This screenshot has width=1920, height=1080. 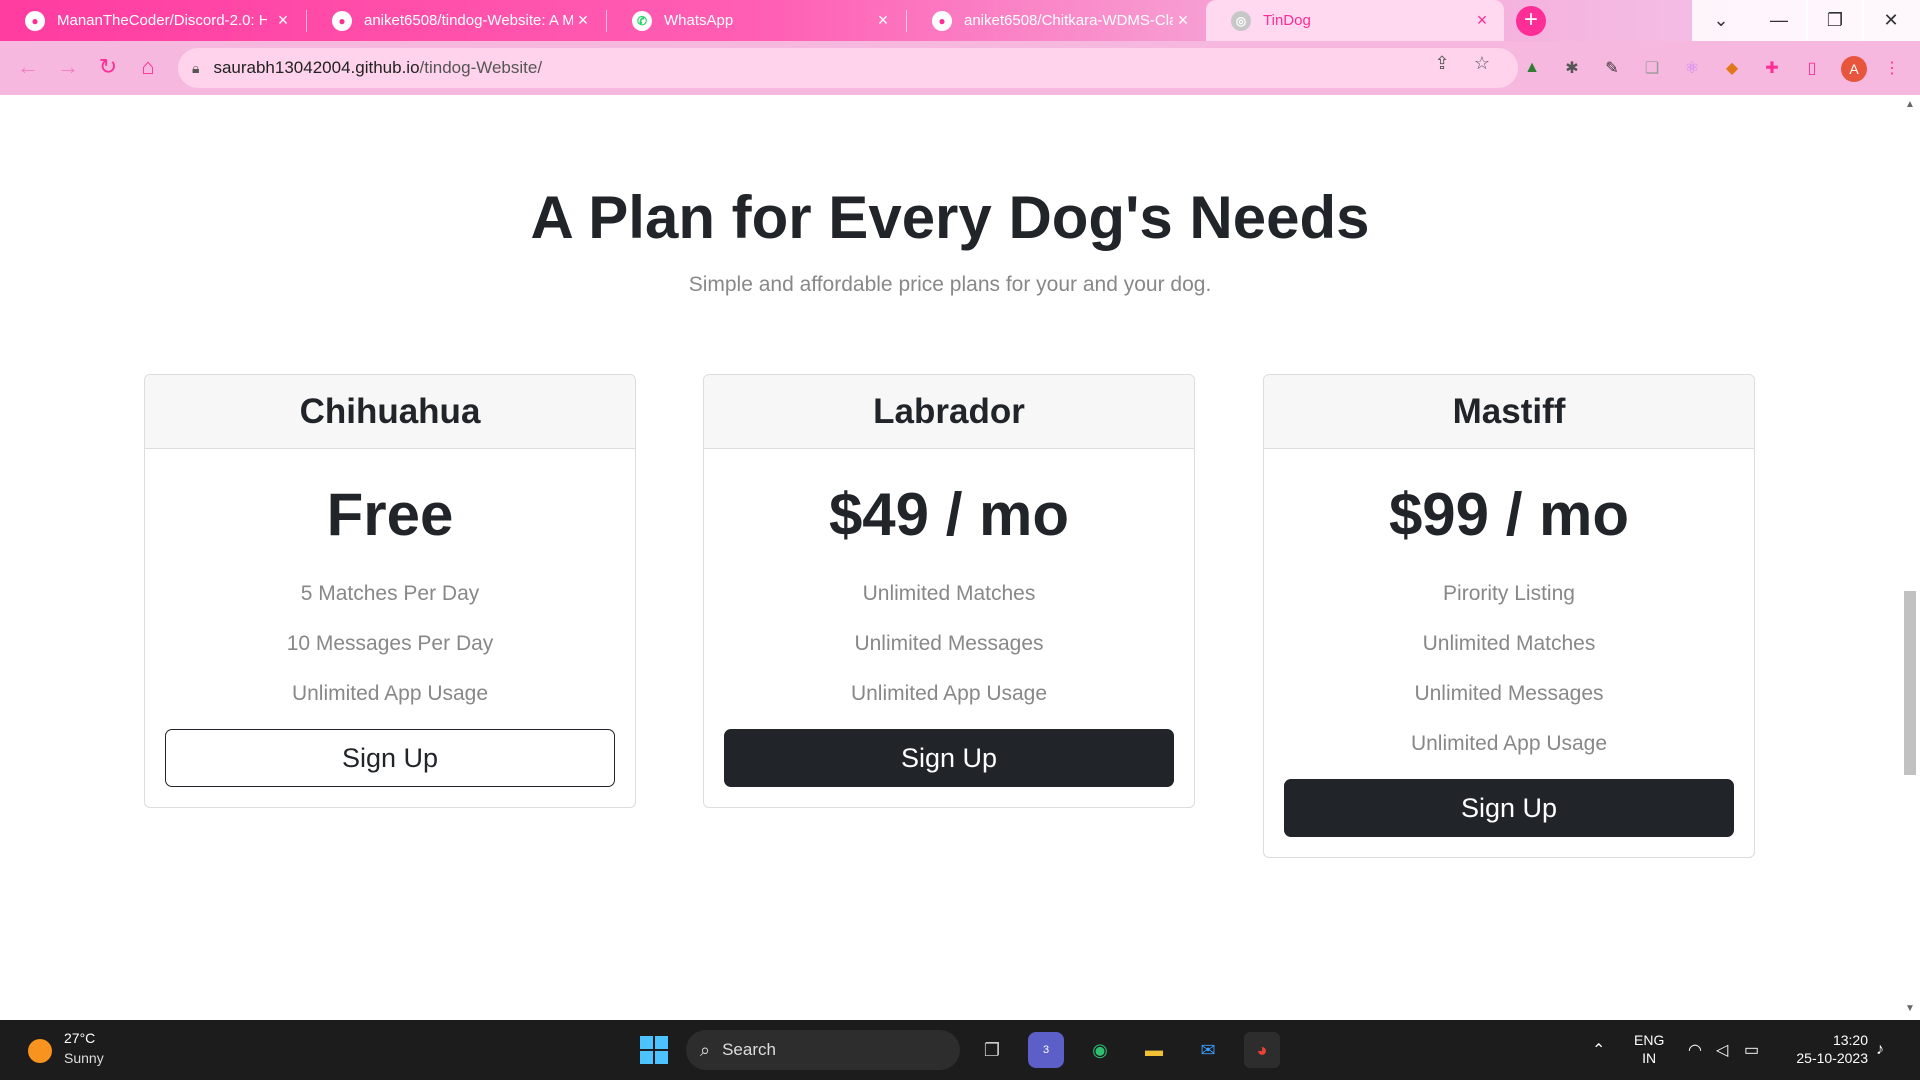 What do you see at coordinates (1832, 1058) in the screenshot?
I see `clock-date: 25-10-2023` at bounding box center [1832, 1058].